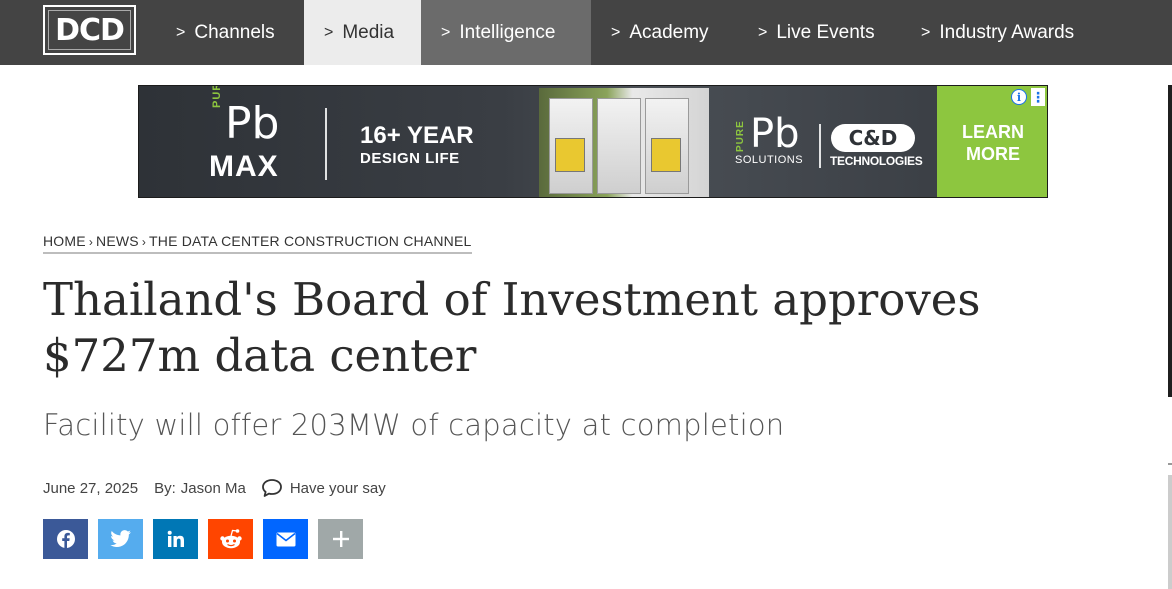 This screenshot has width=1172, height=589. I want to click on article-meta: June 27, 2025 By: Jason Ma Have your say, so click(214, 488).